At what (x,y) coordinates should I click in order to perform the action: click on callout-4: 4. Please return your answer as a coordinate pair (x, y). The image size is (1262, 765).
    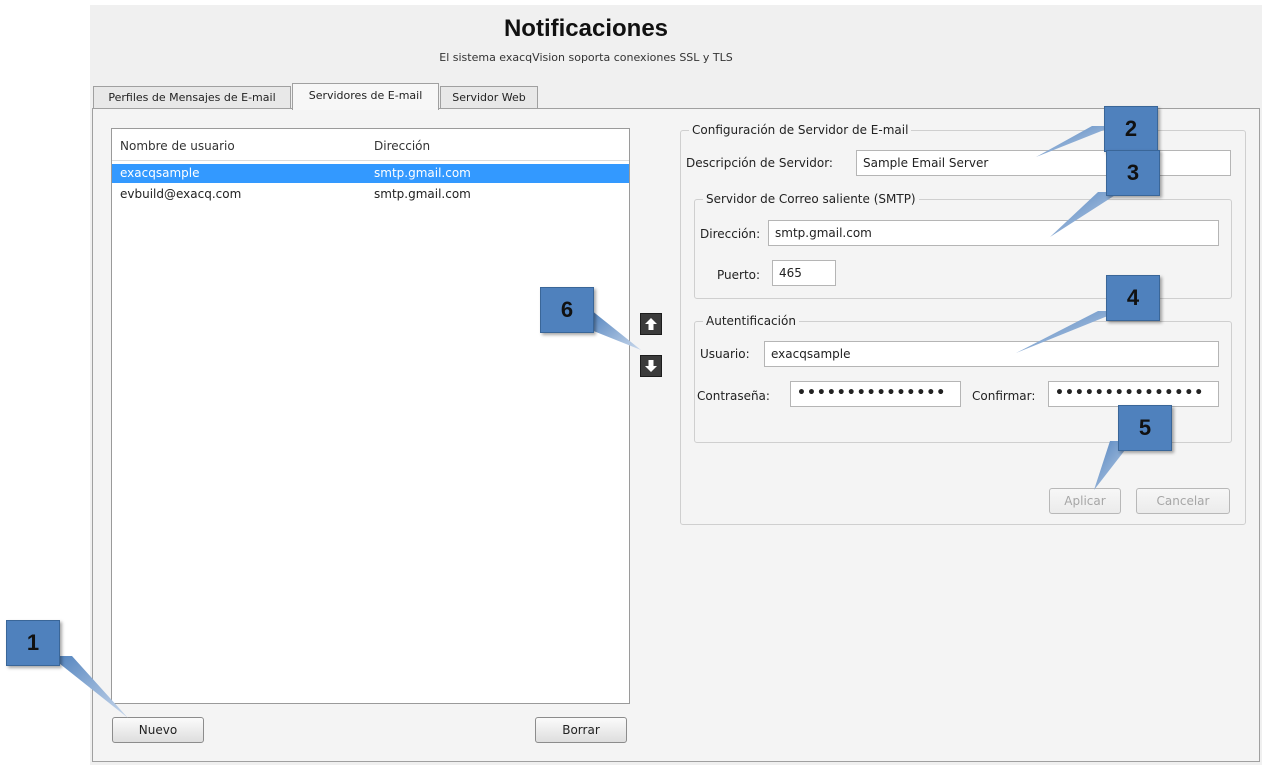
    Looking at the image, I should click on (1133, 298).